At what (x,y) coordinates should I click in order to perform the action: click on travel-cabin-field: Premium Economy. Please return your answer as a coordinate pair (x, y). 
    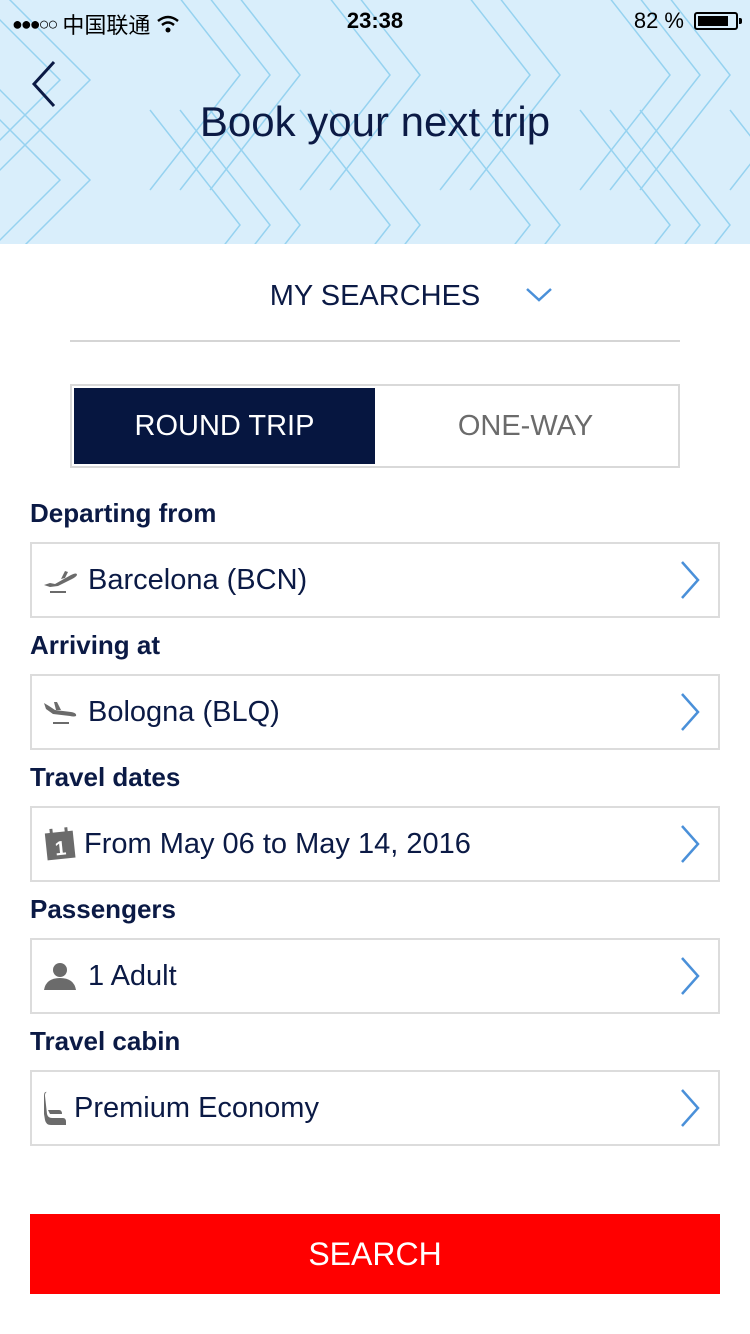
    Looking at the image, I should click on (375, 1108).